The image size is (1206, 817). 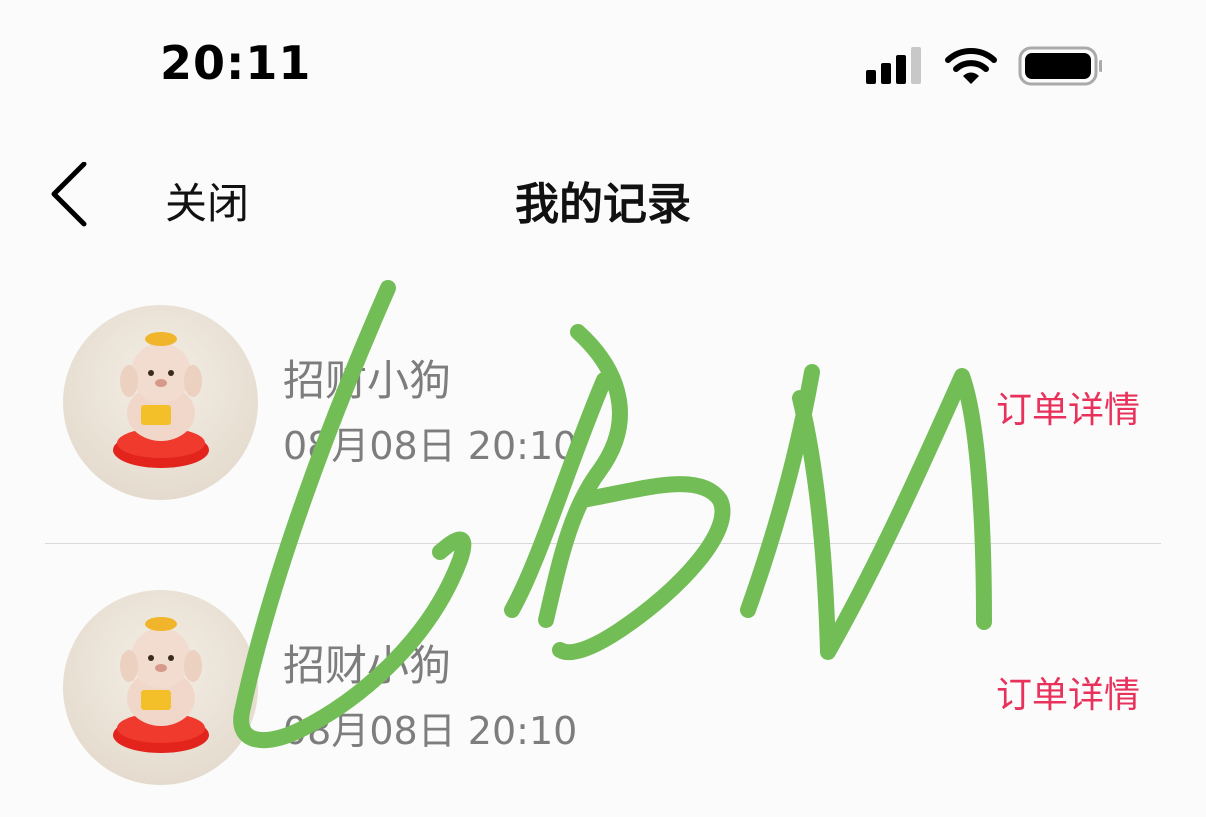 What do you see at coordinates (603, 543) in the screenshot?
I see `divider` at bounding box center [603, 543].